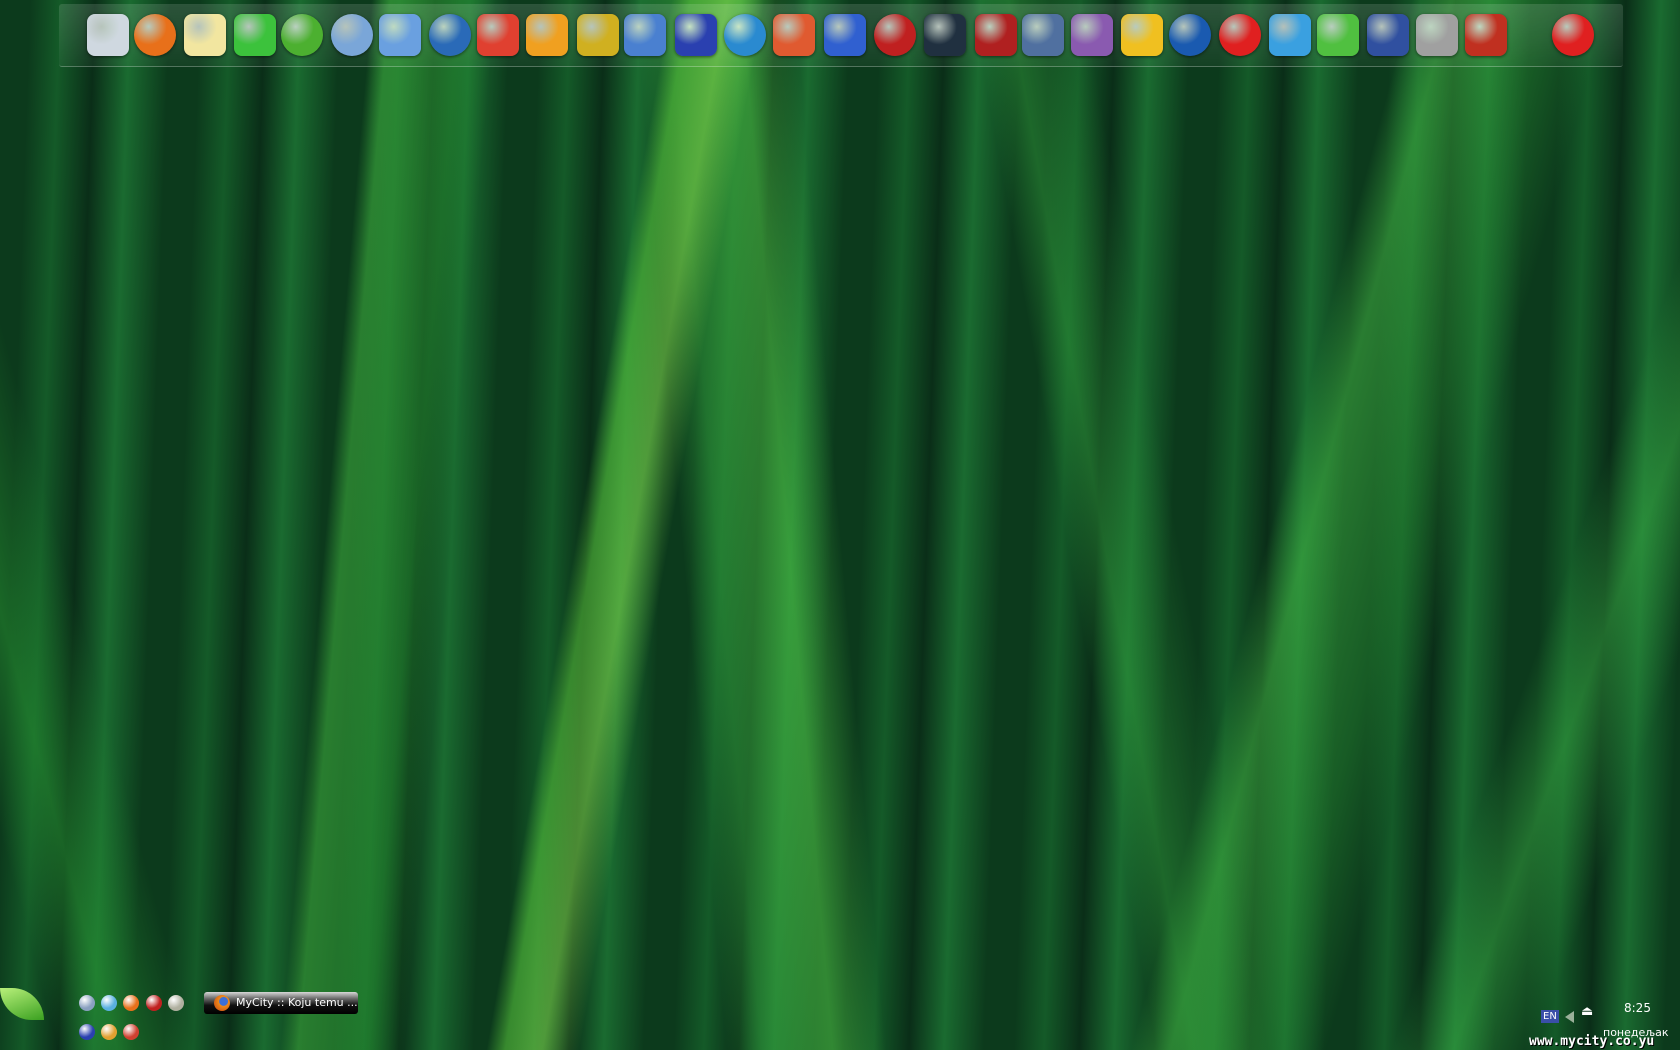 The image size is (1680, 1050). Describe the element at coordinates (1437, 35) in the screenshot. I see `disk-drive-icon` at that location.